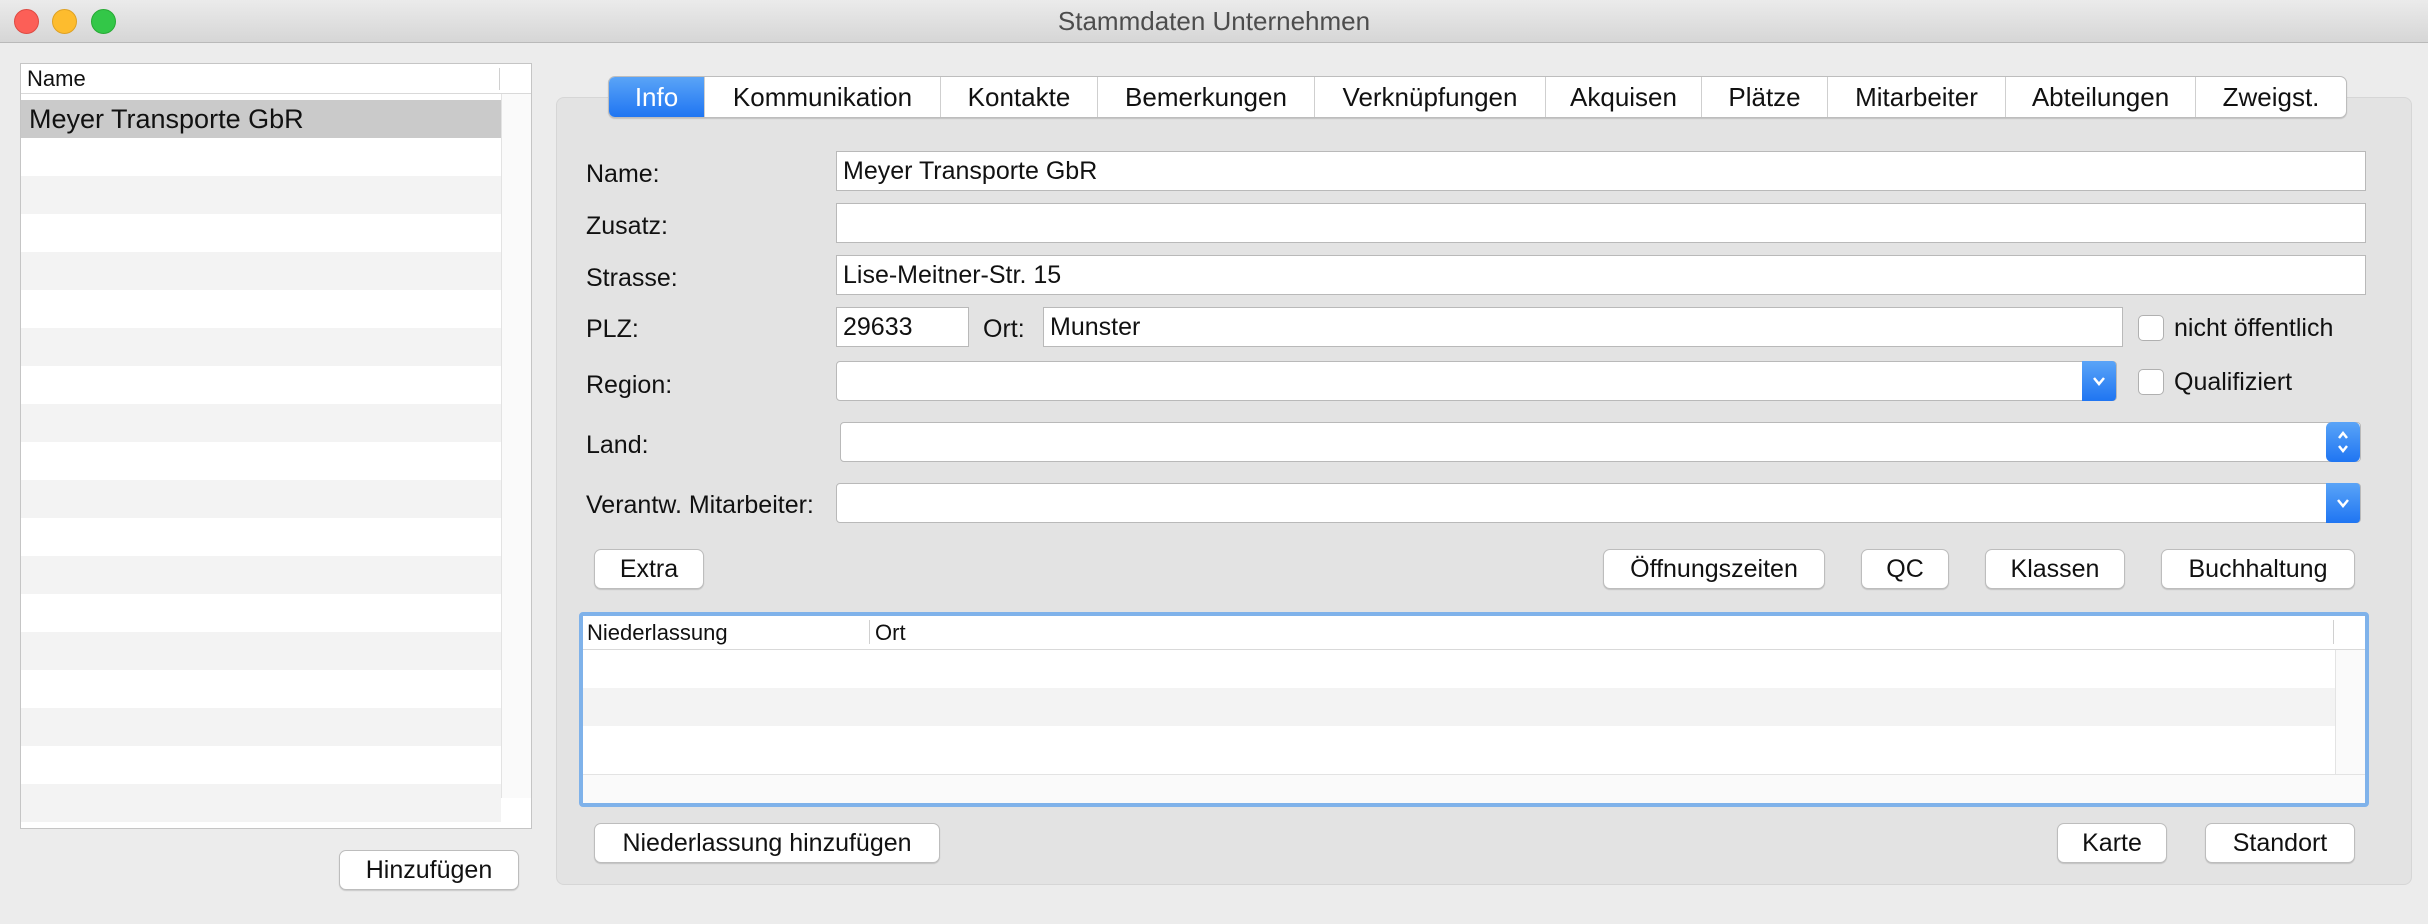 Image resolution: width=2428 pixels, height=924 pixels. Describe the element at coordinates (2233, 382) in the screenshot. I see `qualifiziert-label: Qualifiziert` at that location.